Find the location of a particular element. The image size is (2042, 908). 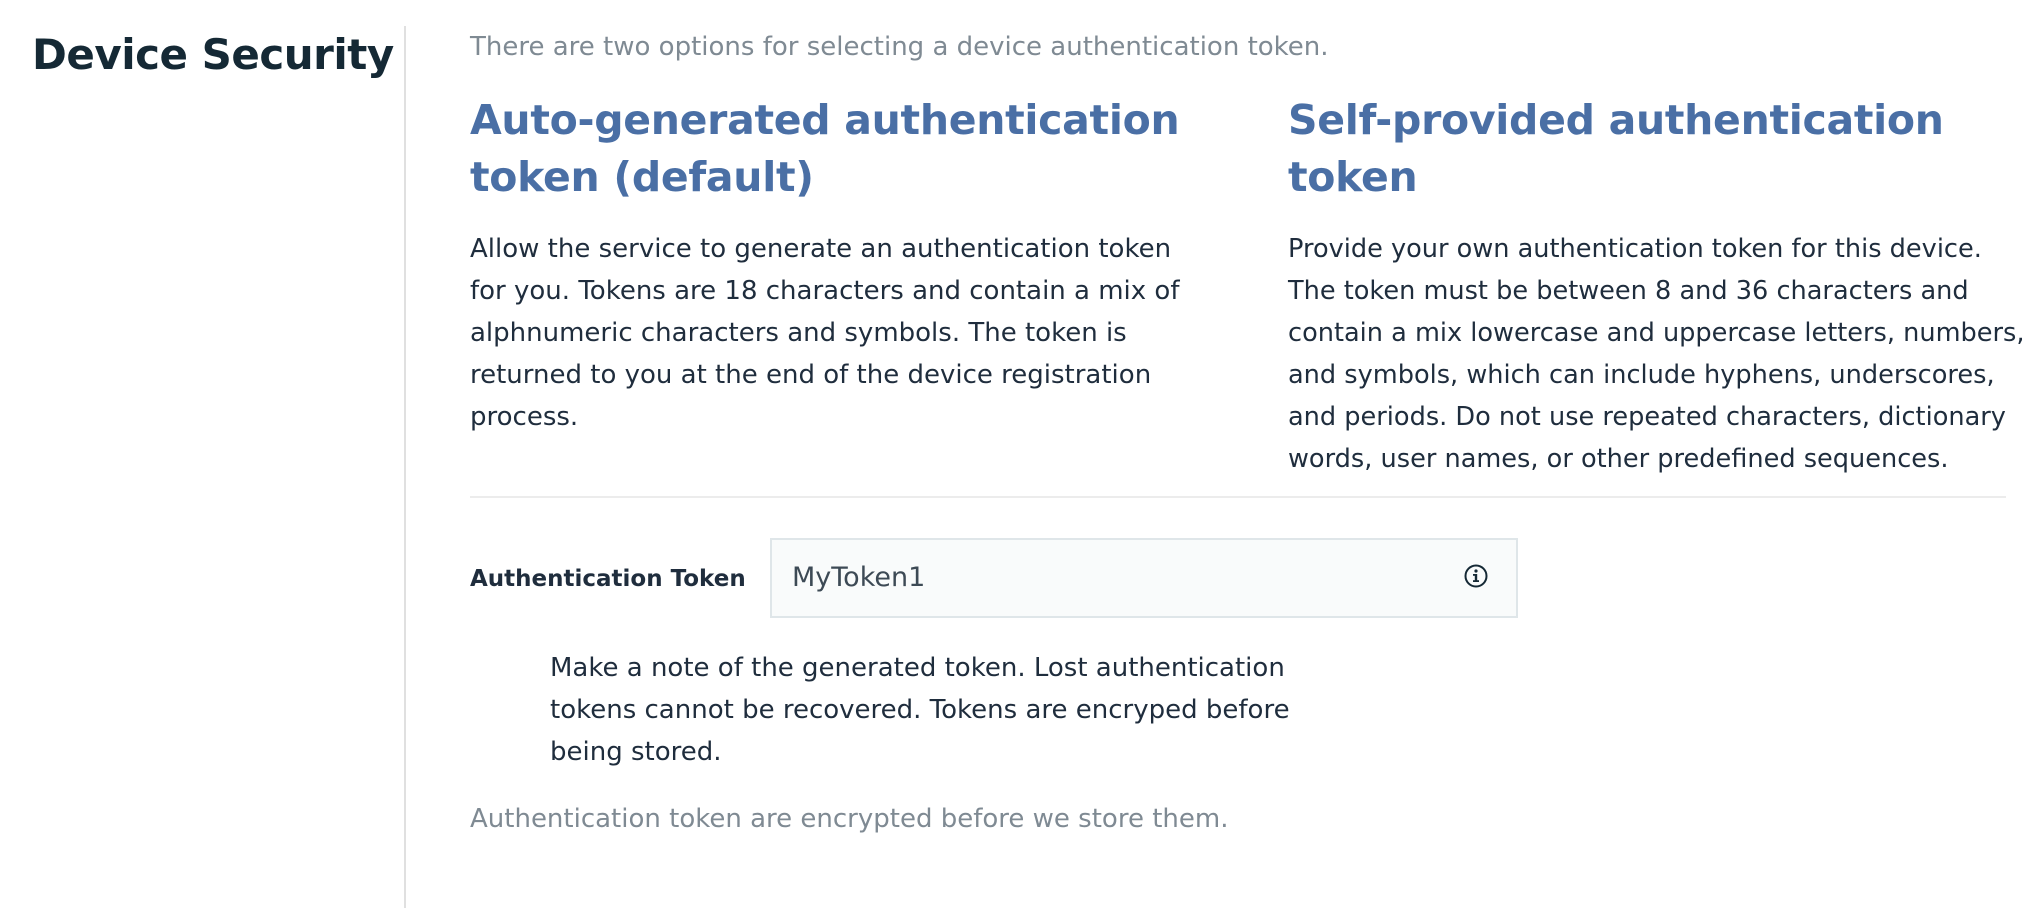

authentication-token-input is located at coordinates (1112, 578).